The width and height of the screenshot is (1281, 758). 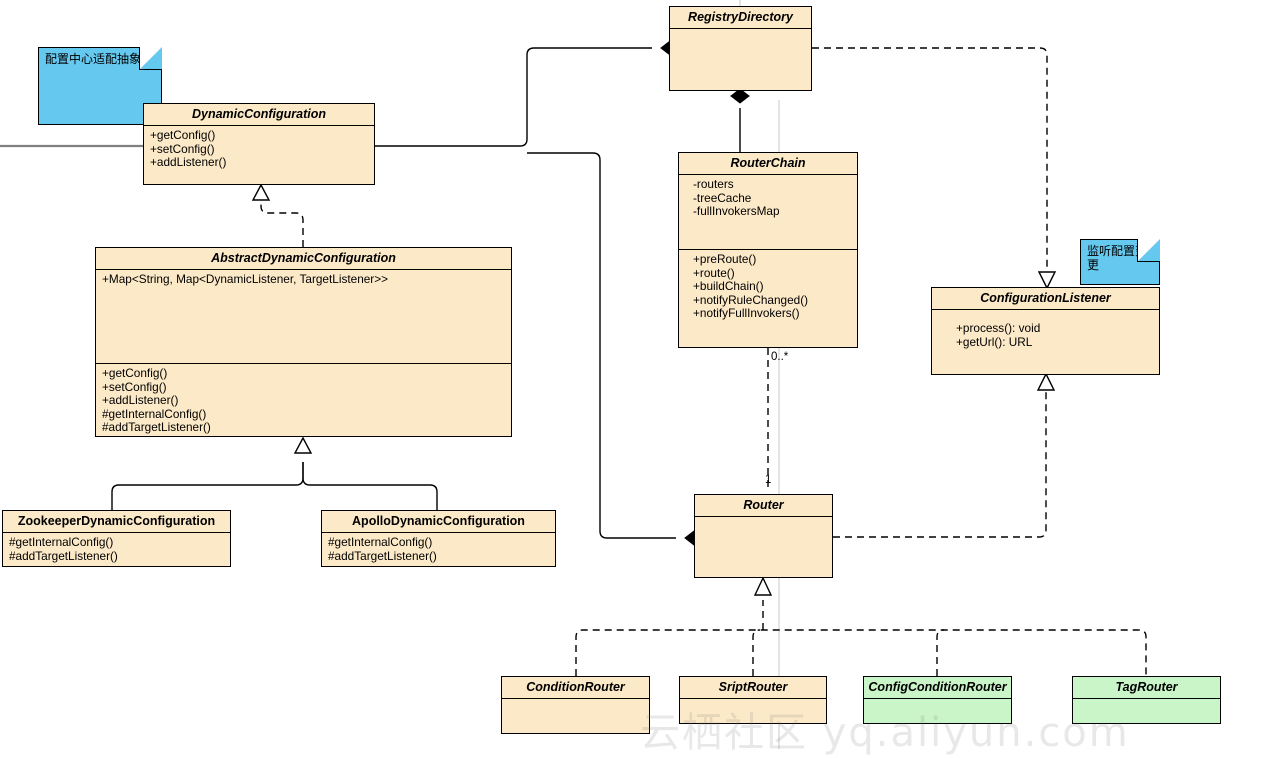 What do you see at coordinates (763, 536) in the screenshot?
I see `class-router: Router` at bounding box center [763, 536].